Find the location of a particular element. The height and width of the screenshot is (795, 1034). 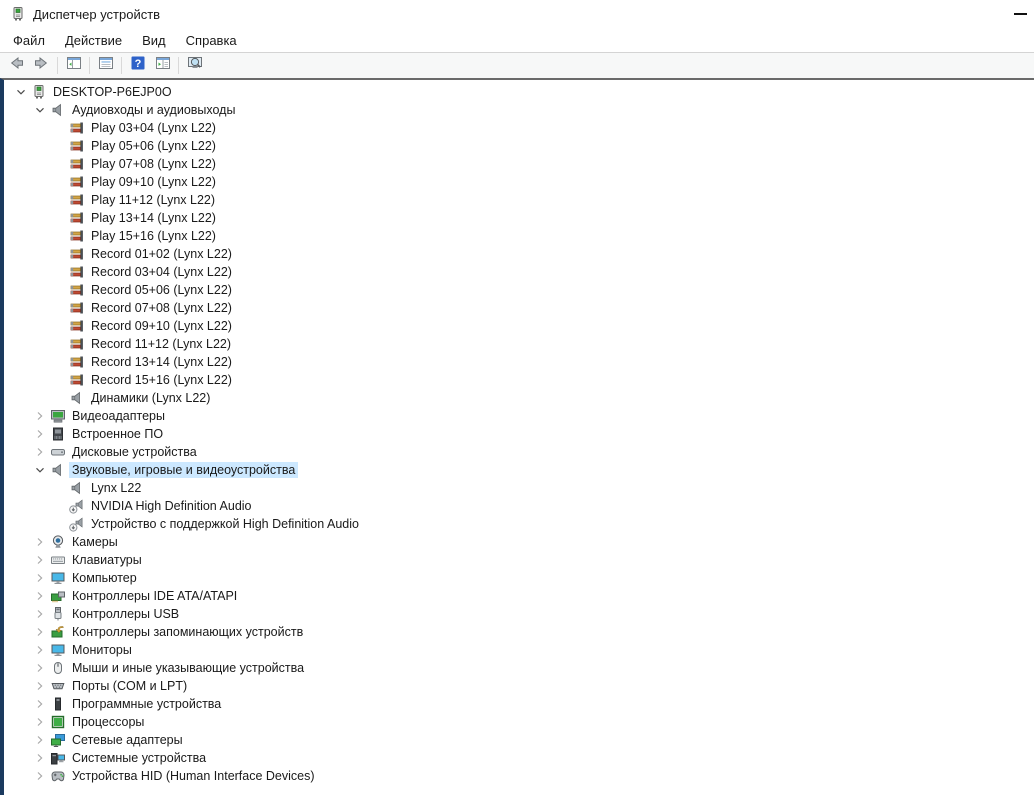

scan-hardware-changes-button is located at coordinates (194, 66).